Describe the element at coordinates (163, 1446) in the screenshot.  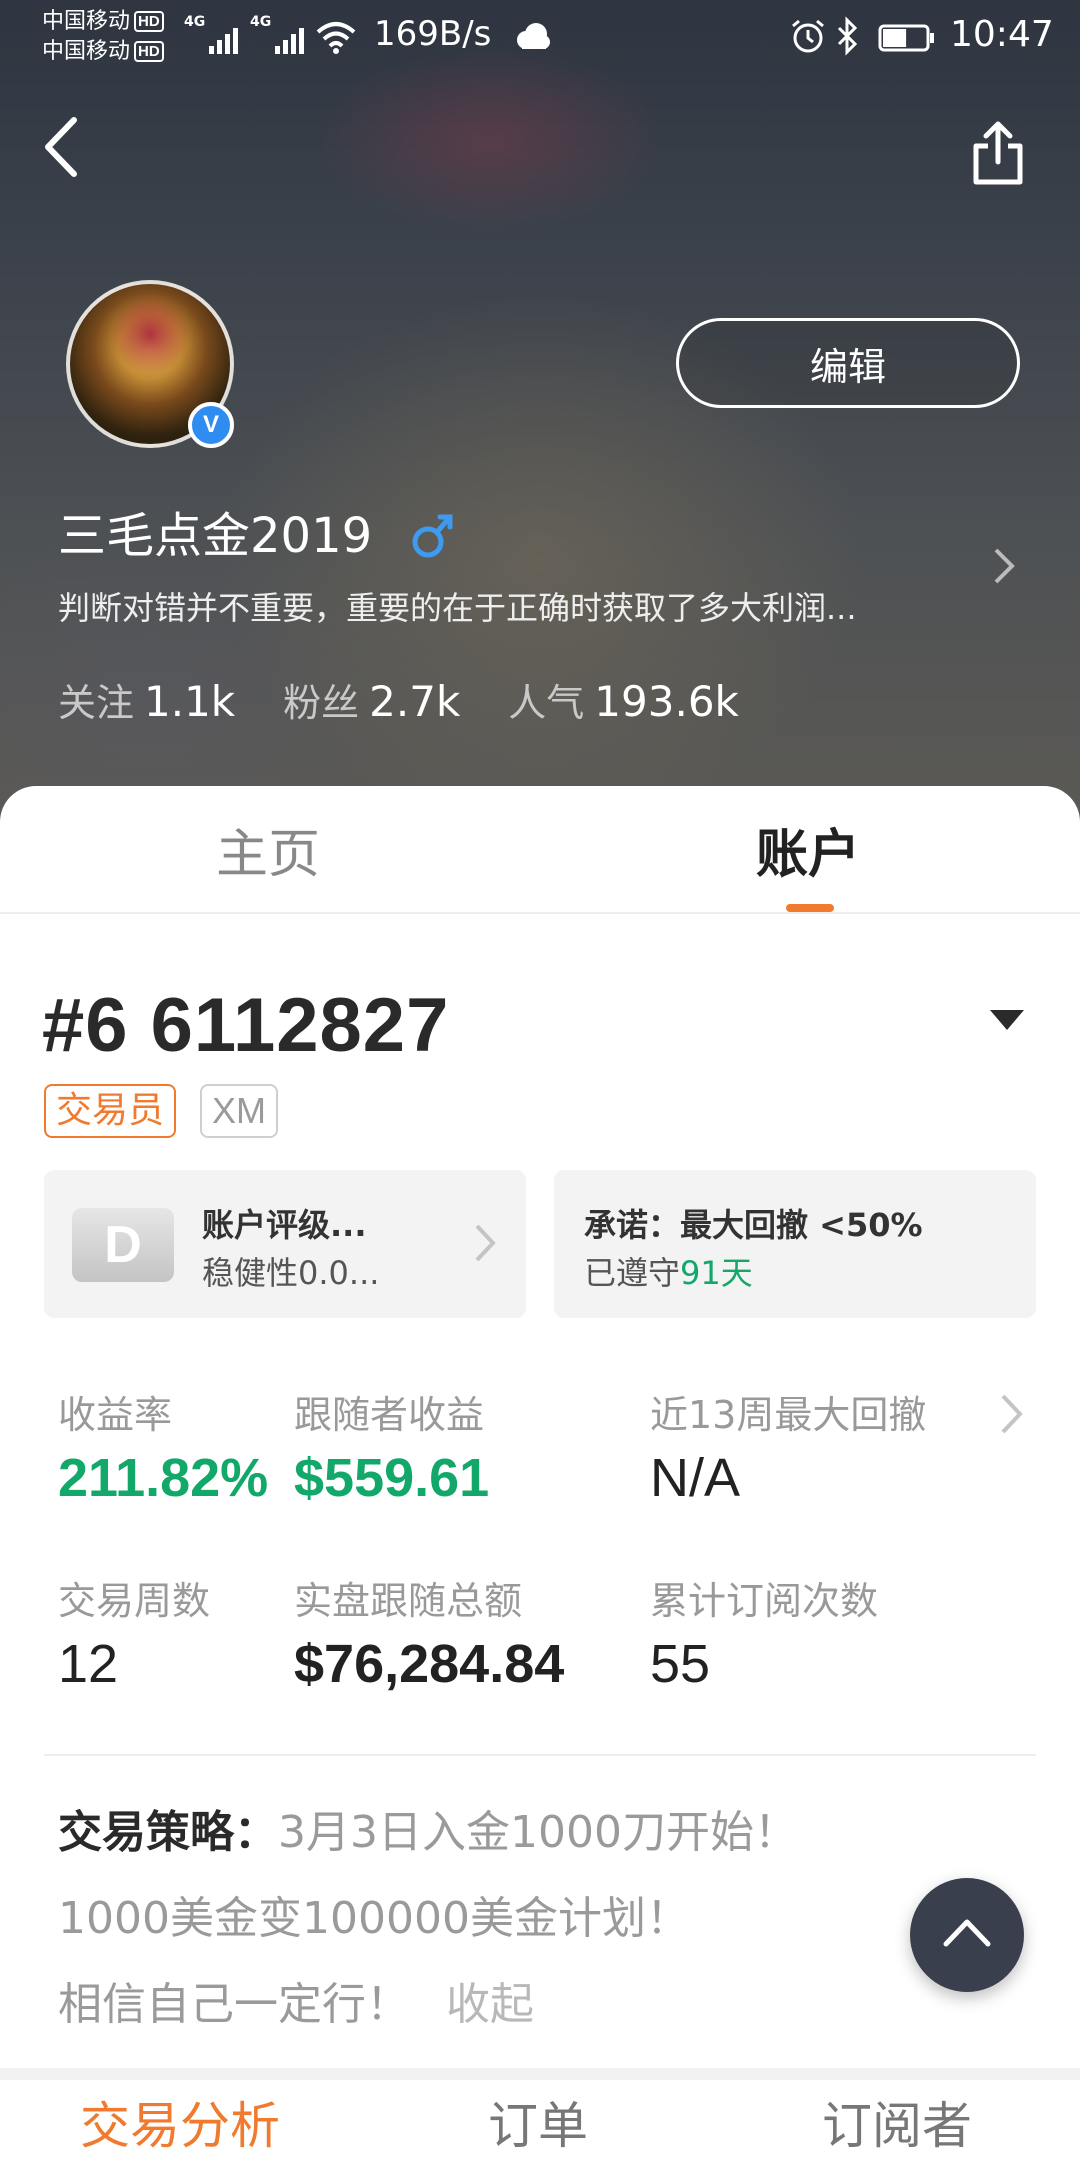
I see `metric-return-rate: 收益率 211.82%` at that location.